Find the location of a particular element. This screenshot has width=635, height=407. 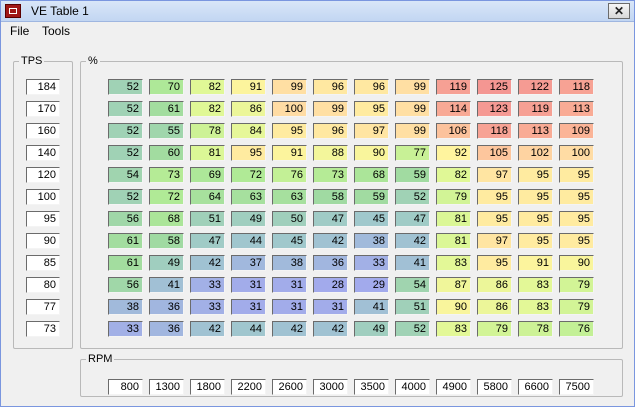

ve-cell: 92 is located at coordinates (453, 153).